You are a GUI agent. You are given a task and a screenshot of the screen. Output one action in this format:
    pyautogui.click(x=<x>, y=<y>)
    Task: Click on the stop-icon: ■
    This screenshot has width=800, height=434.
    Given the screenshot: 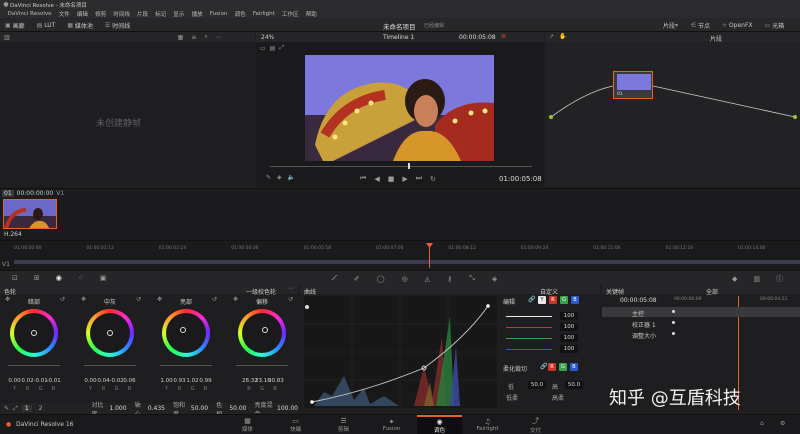 What is the action you would take?
    pyautogui.click(x=391, y=179)
    